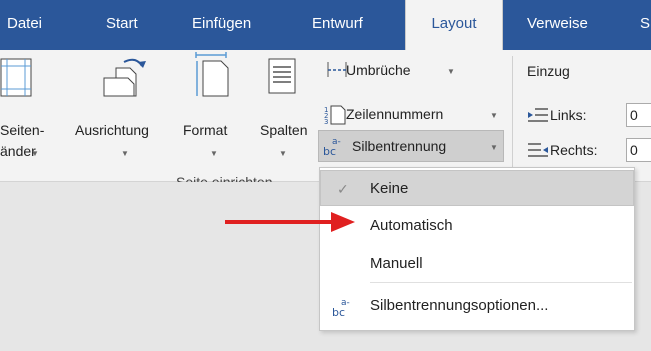  I want to click on menu-item-automatisch-label: Automatisch, so click(411, 225).